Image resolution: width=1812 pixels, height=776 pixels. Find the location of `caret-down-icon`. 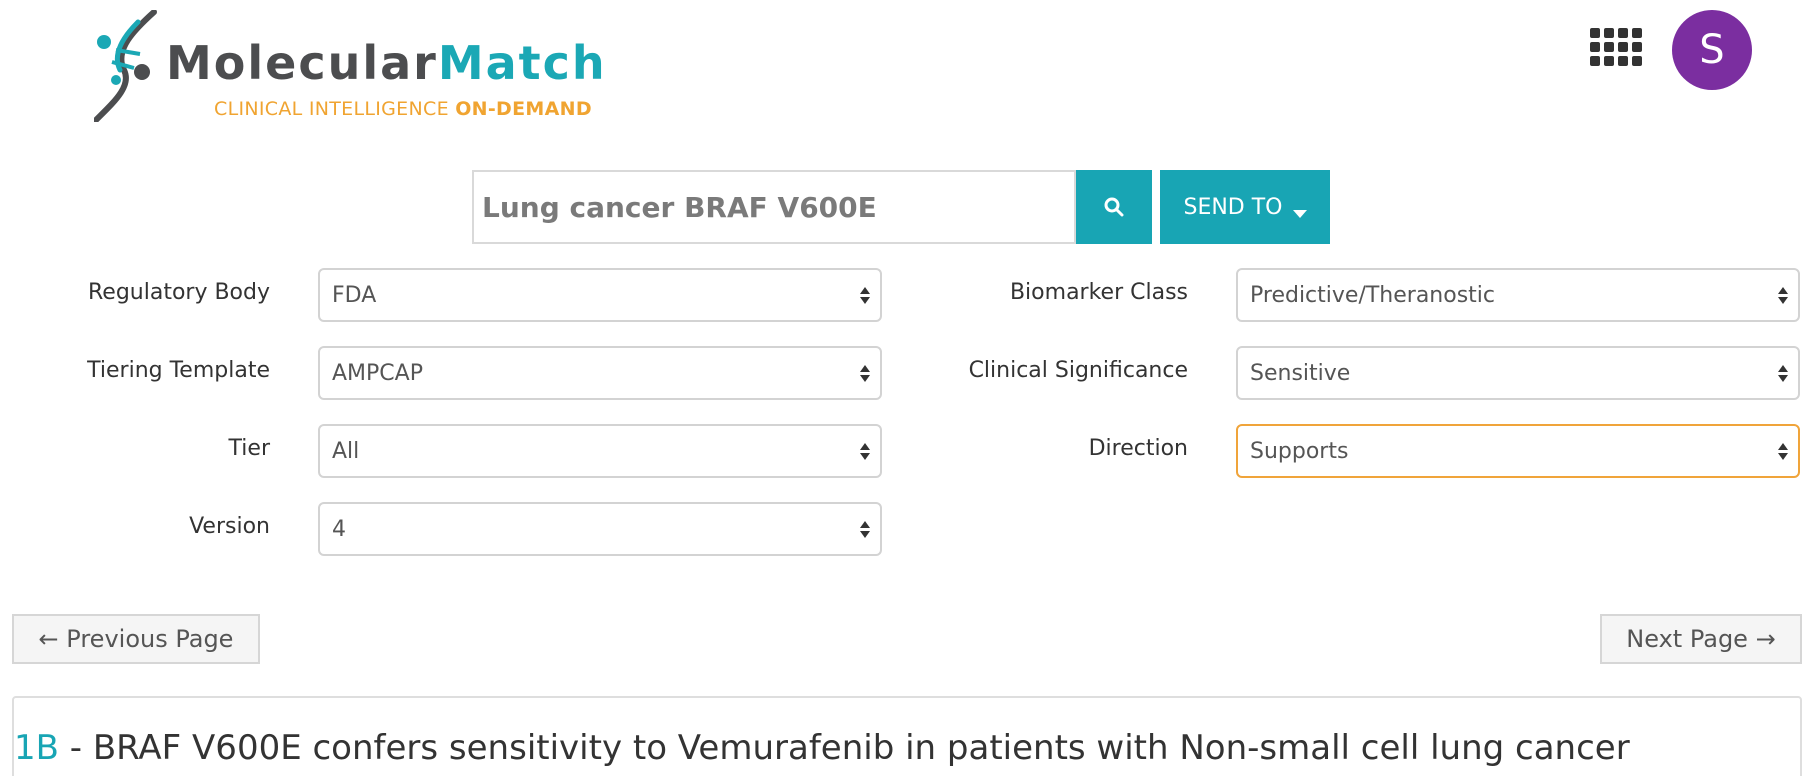

caret-down-icon is located at coordinates (1299, 214).